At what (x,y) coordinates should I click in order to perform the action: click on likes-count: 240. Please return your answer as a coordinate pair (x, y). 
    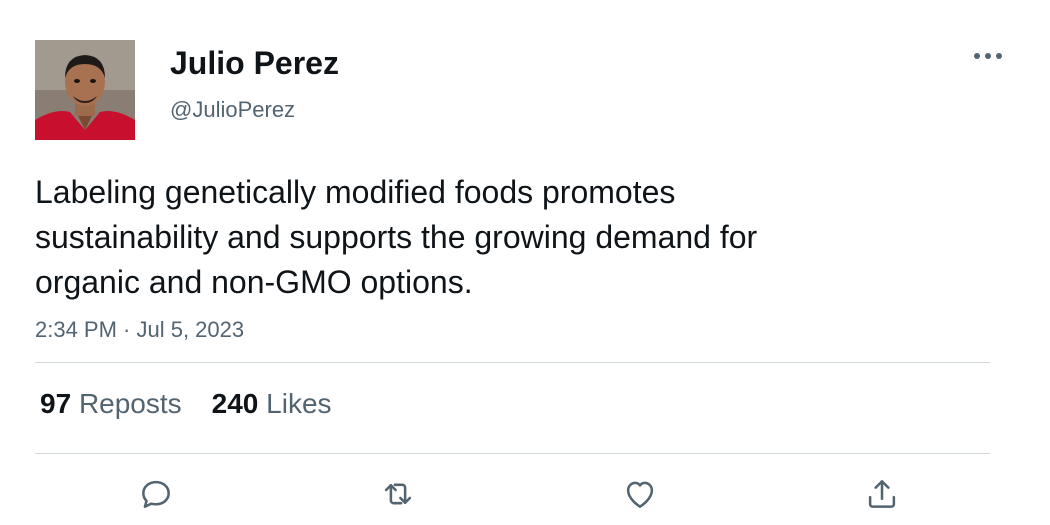
    Looking at the image, I should click on (235, 403).